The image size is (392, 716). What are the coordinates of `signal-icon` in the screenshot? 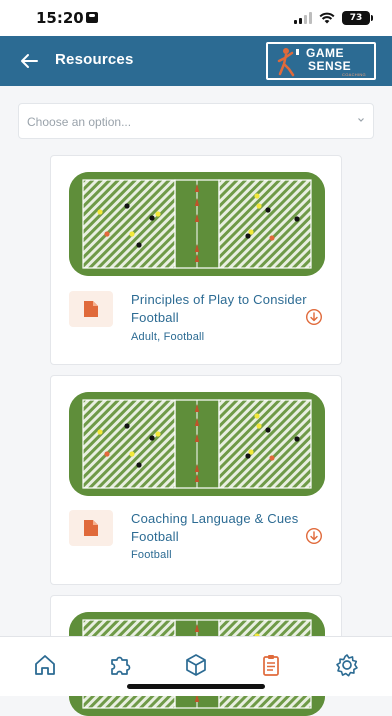 It's located at (303, 18).